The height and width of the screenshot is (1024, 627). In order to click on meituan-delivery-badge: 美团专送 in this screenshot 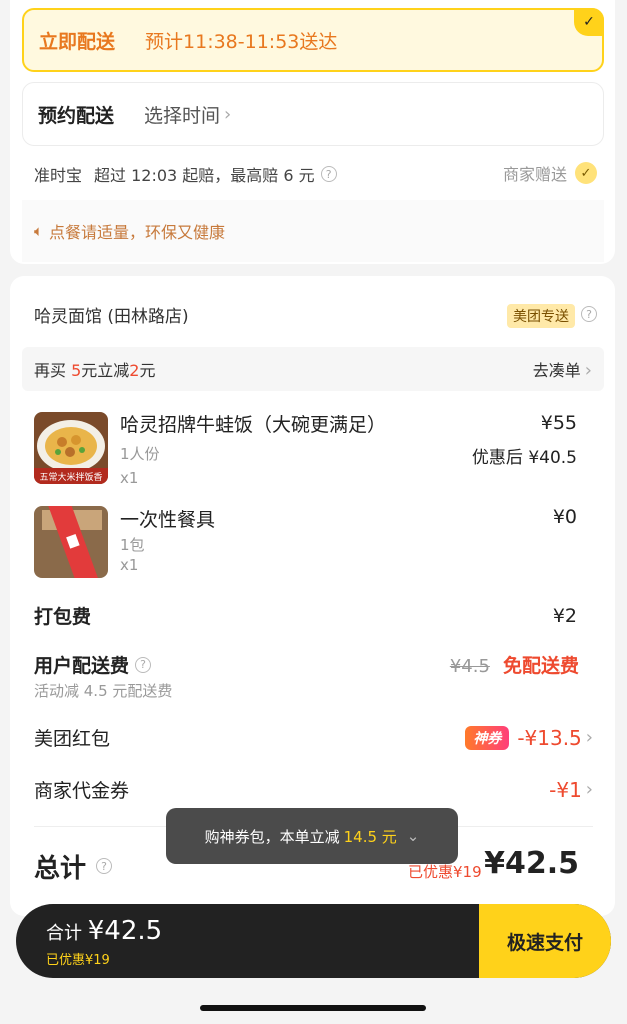, I will do `click(541, 316)`.